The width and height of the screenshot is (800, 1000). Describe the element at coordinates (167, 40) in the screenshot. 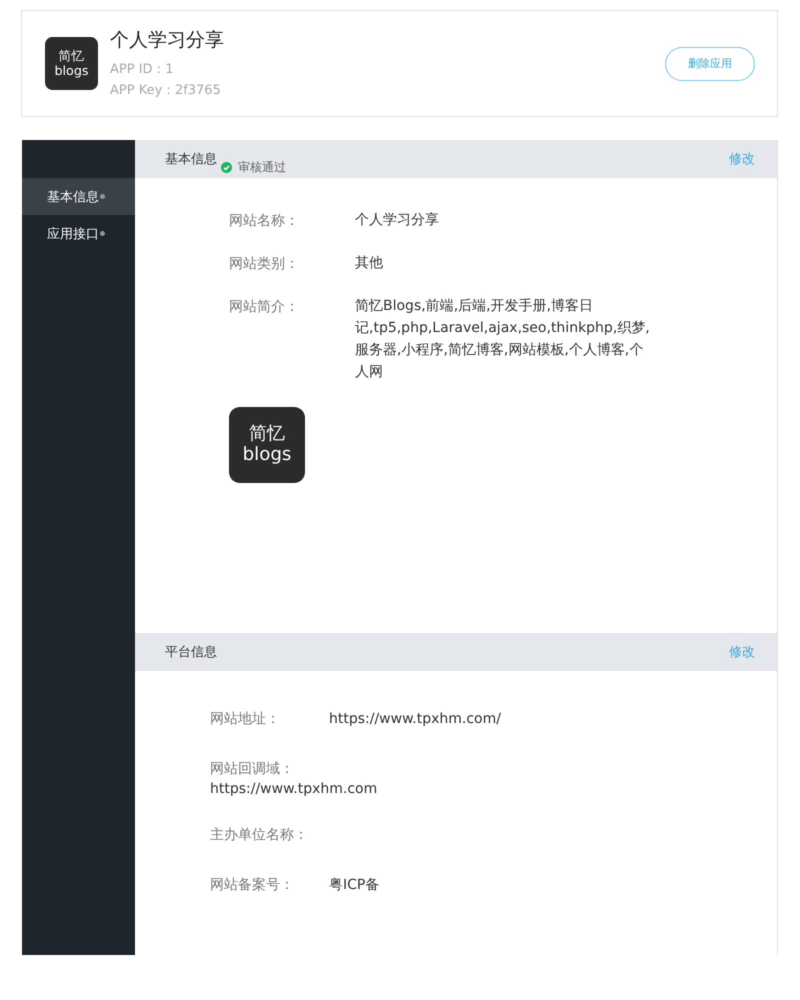

I see `app-title: 个人学习分享` at that location.